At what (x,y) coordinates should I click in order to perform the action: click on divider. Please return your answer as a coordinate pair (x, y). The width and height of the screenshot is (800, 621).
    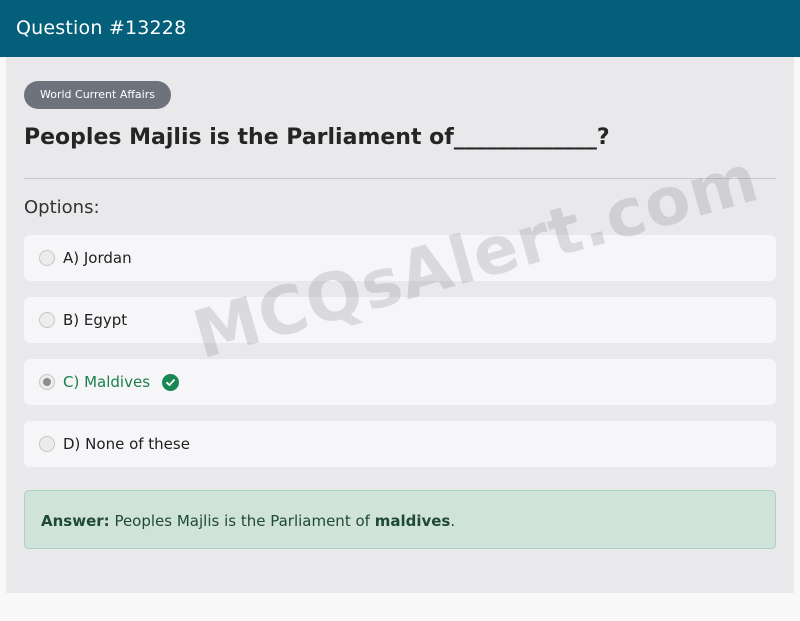
    Looking at the image, I should click on (400, 178).